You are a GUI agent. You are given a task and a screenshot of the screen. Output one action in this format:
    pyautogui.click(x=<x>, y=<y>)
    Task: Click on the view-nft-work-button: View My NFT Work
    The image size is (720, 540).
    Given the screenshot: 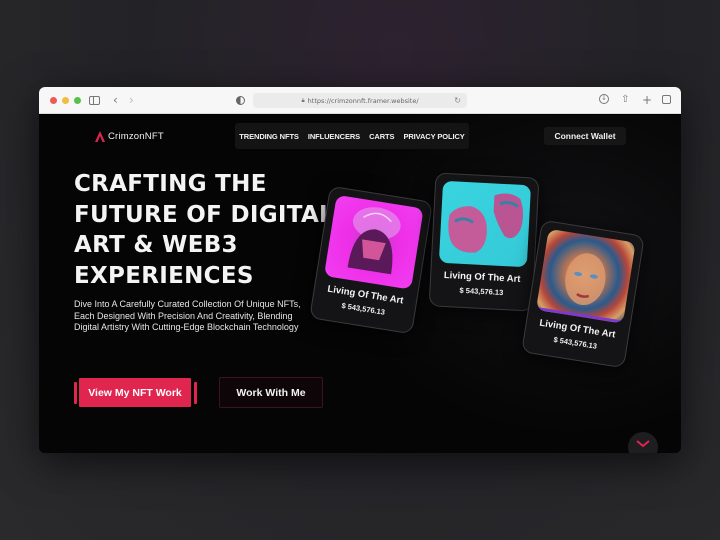 What is the action you would take?
    pyautogui.click(x=135, y=392)
    